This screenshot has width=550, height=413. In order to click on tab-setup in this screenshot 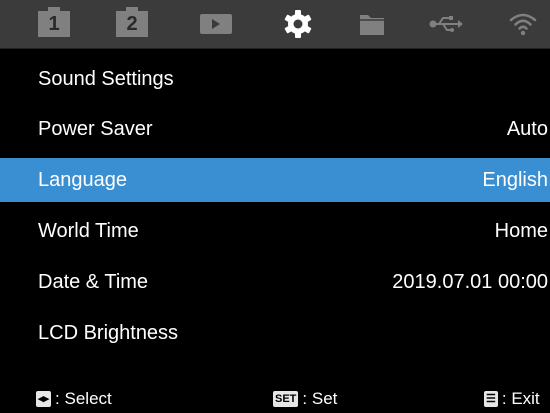, I will do `click(298, 24)`.